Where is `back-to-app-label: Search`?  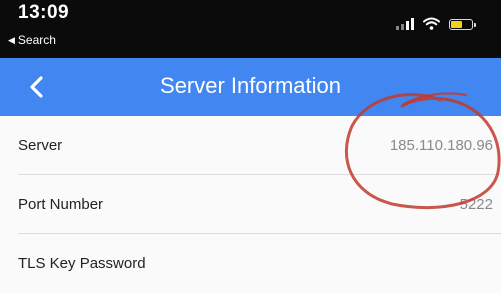 back-to-app-label: Search is located at coordinates (36, 40).